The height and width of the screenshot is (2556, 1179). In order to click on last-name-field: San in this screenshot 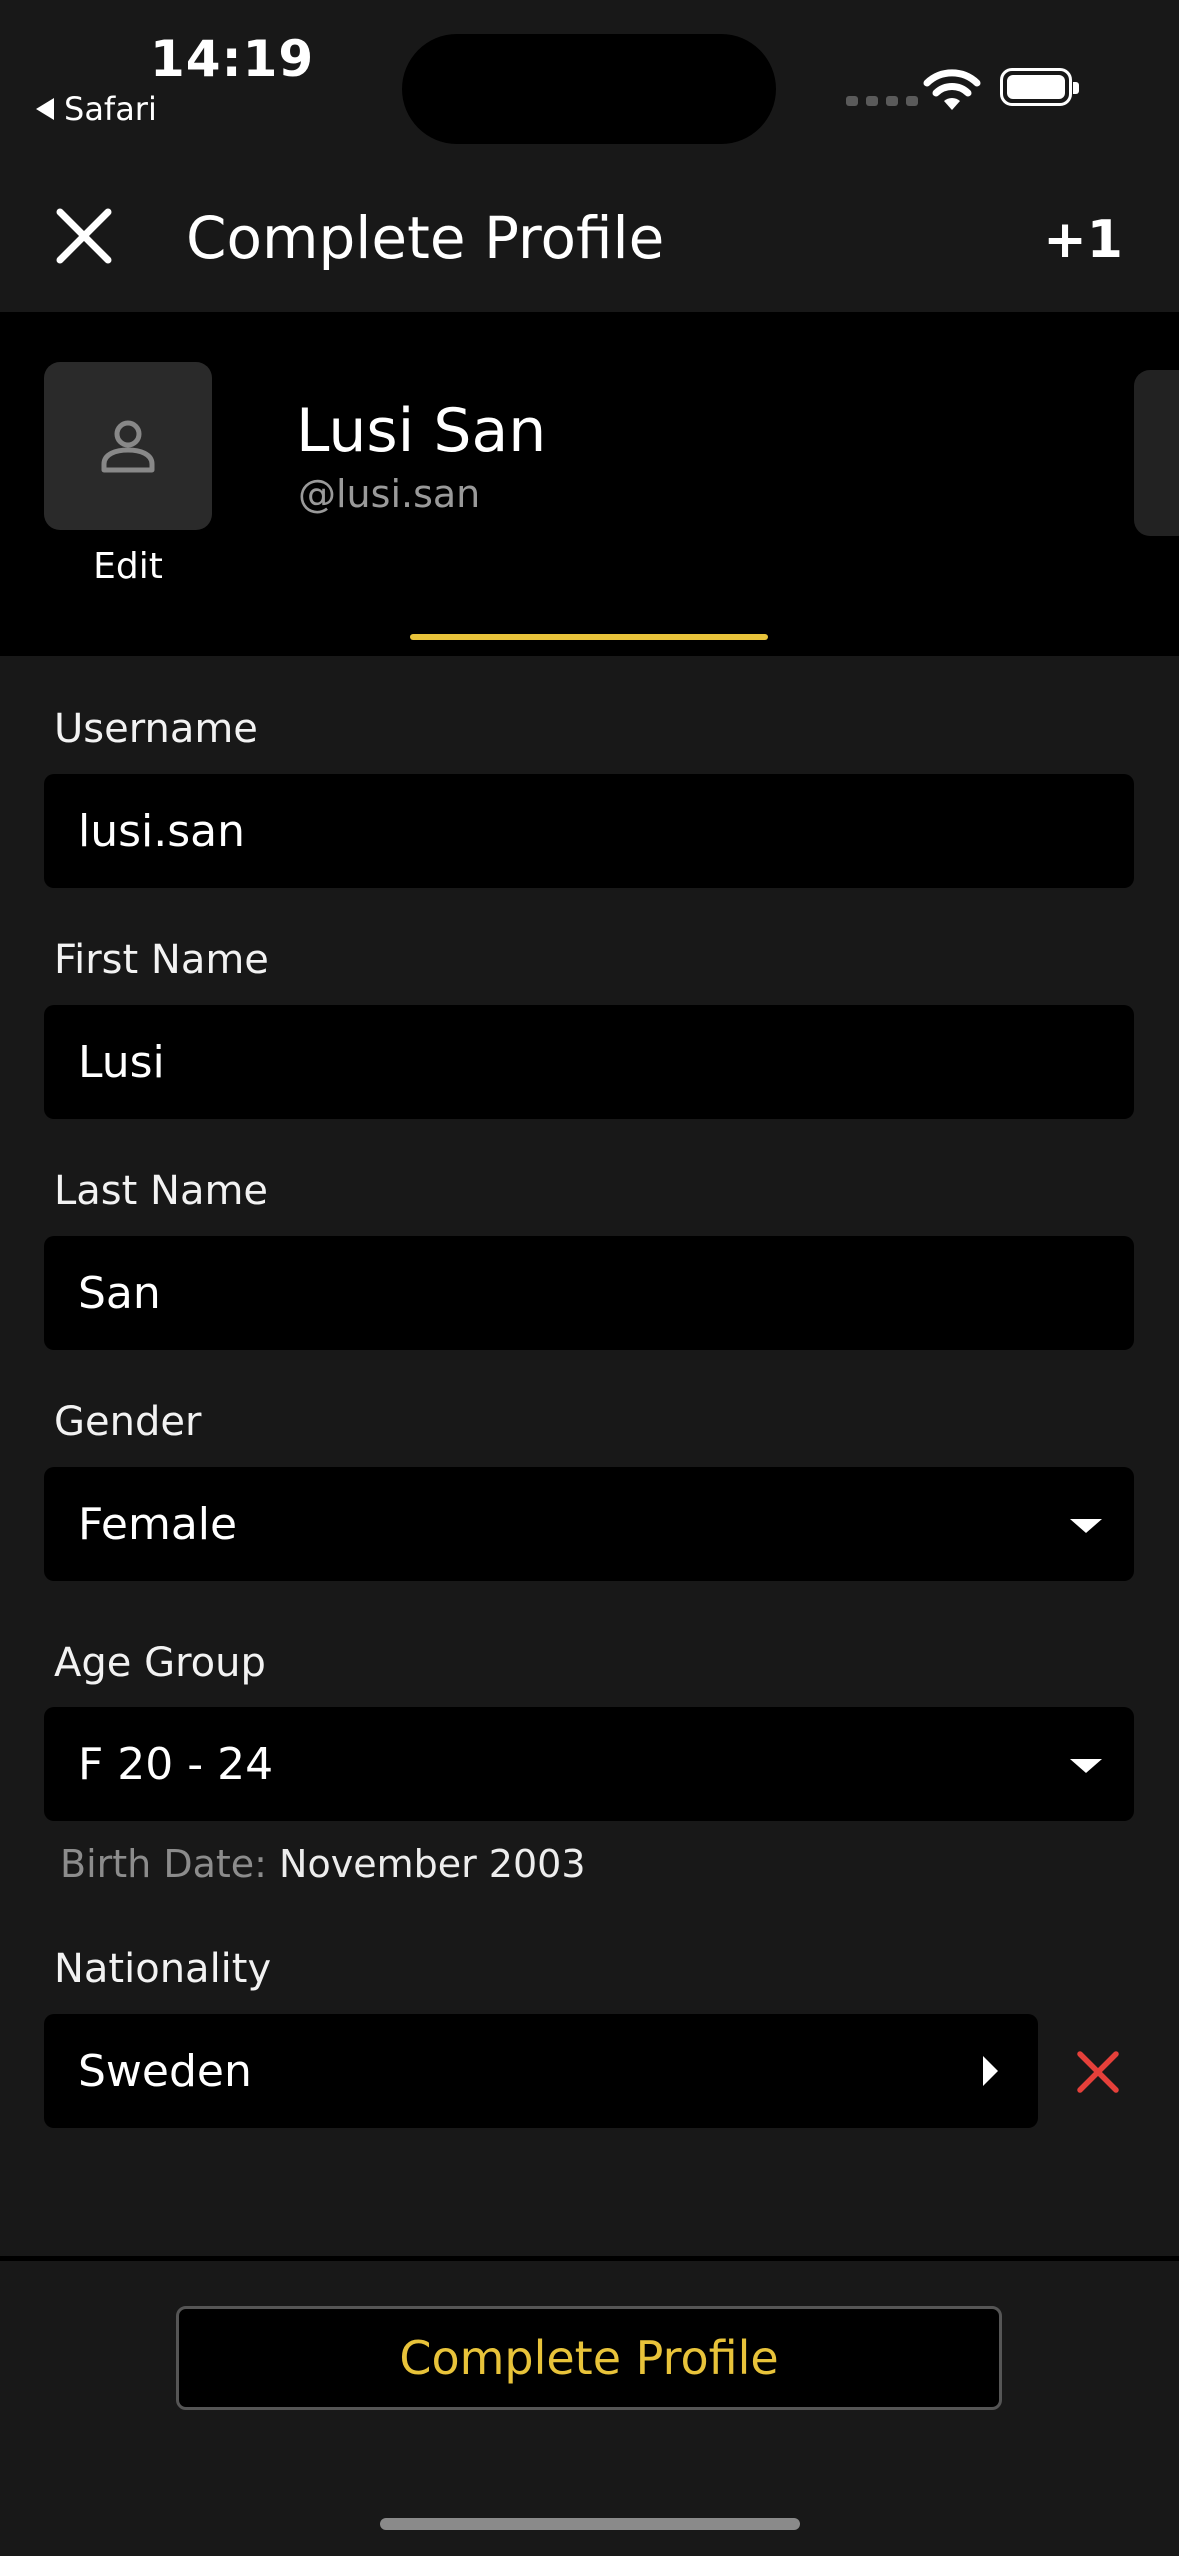, I will do `click(589, 1293)`.